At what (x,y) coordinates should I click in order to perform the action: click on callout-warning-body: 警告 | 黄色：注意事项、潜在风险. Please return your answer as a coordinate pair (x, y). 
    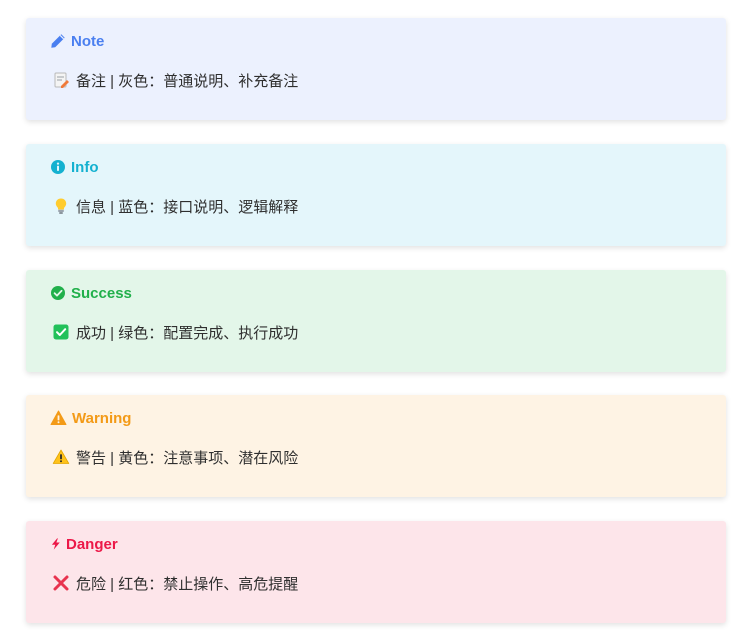
    Looking at the image, I should click on (175, 457).